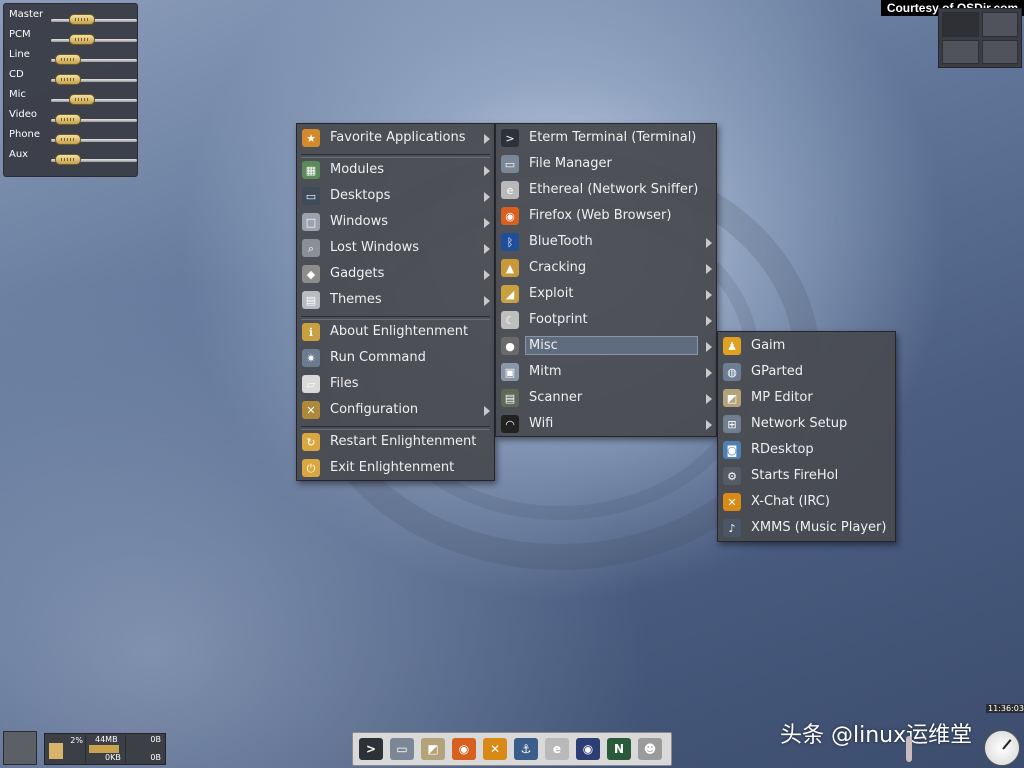 The image size is (1024, 768). I want to click on menu-item-label: Gaim, so click(768, 345).